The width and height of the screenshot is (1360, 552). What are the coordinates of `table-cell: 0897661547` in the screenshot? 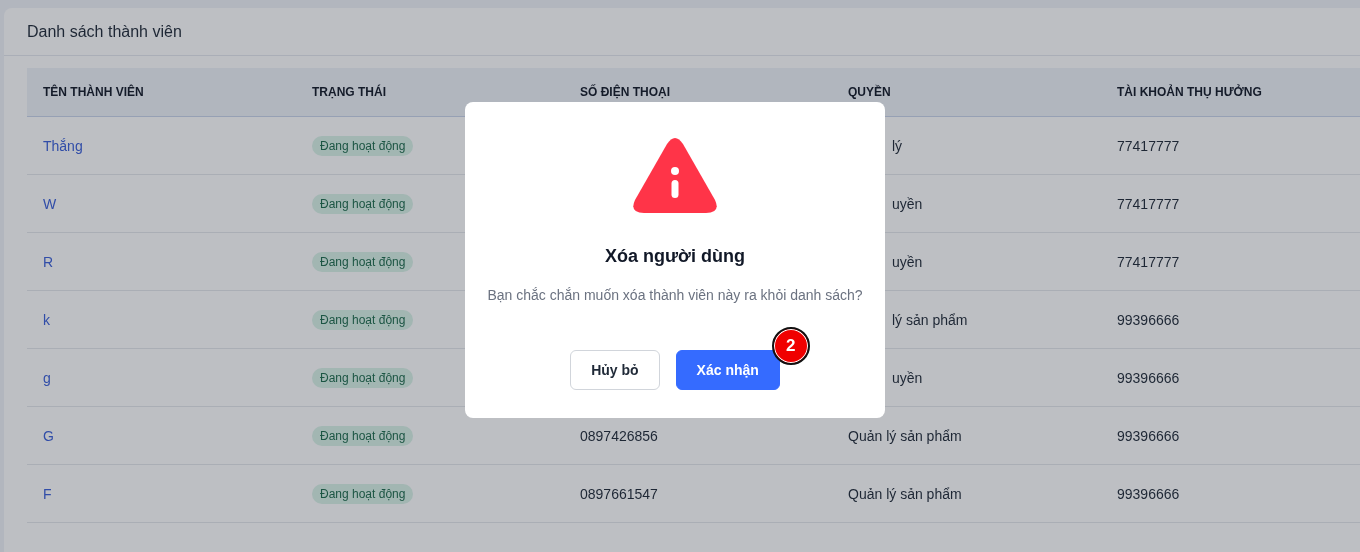 It's located at (619, 493).